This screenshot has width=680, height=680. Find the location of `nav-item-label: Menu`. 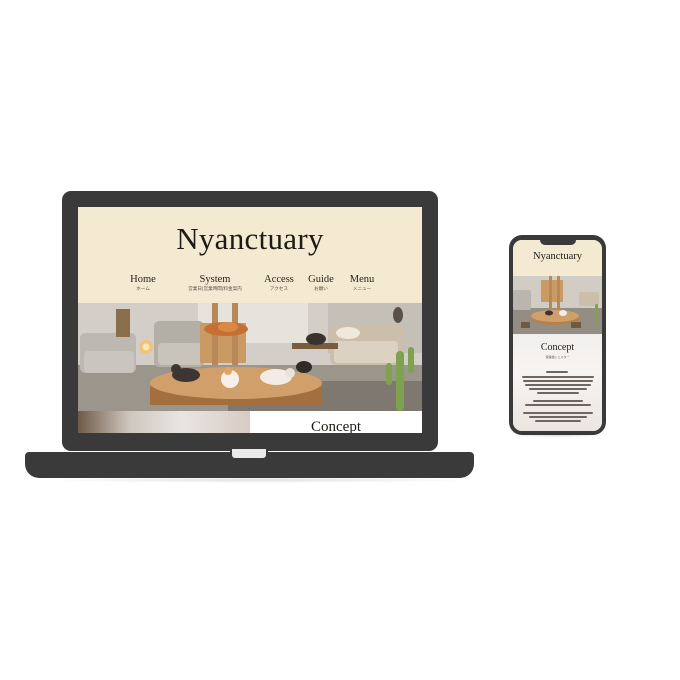

nav-item-label: Menu is located at coordinates (362, 279).